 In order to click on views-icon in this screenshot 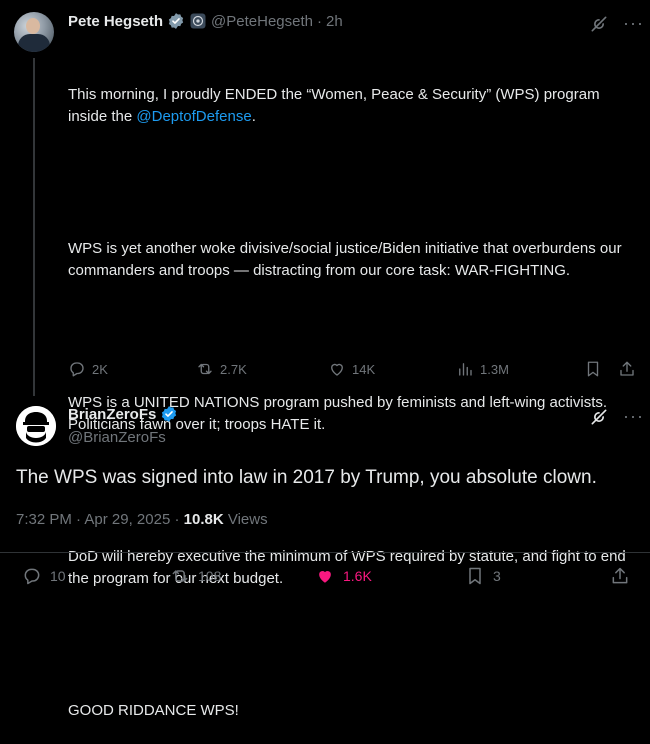, I will do `click(465, 369)`.